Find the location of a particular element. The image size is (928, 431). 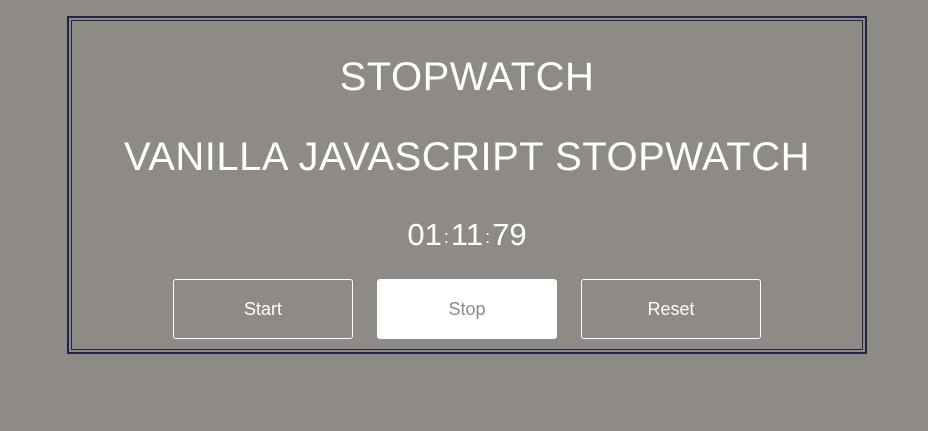

stopwatch-subtitle: VANILLA JAVASCRIPT STOPWATCH is located at coordinates (466, 157).